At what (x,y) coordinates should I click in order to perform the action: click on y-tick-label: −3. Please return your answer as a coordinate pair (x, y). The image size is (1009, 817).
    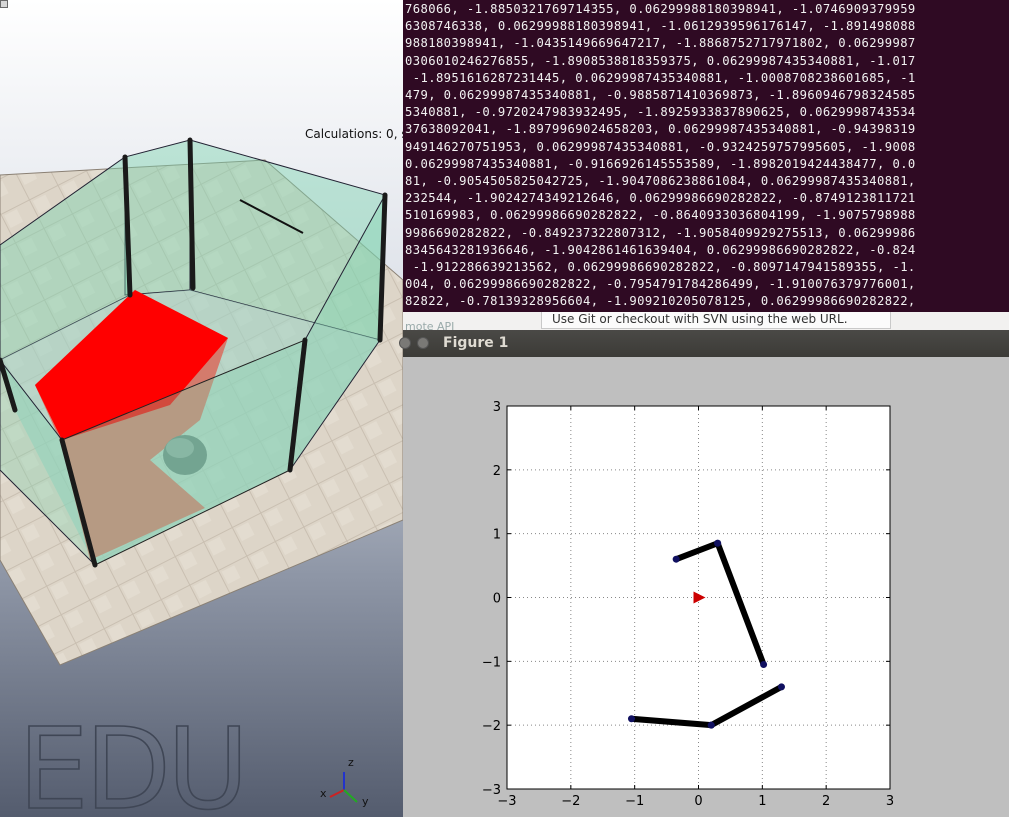
    Looking at the image, I should click on (491, 790).